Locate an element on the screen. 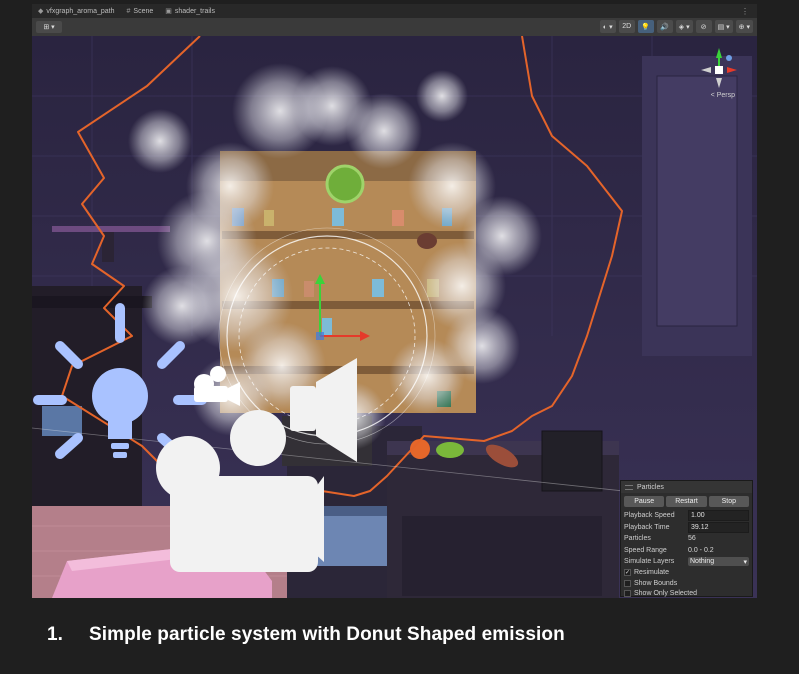  playback-buttons: Pause Restart Stop is located at coordinates (686, 501).